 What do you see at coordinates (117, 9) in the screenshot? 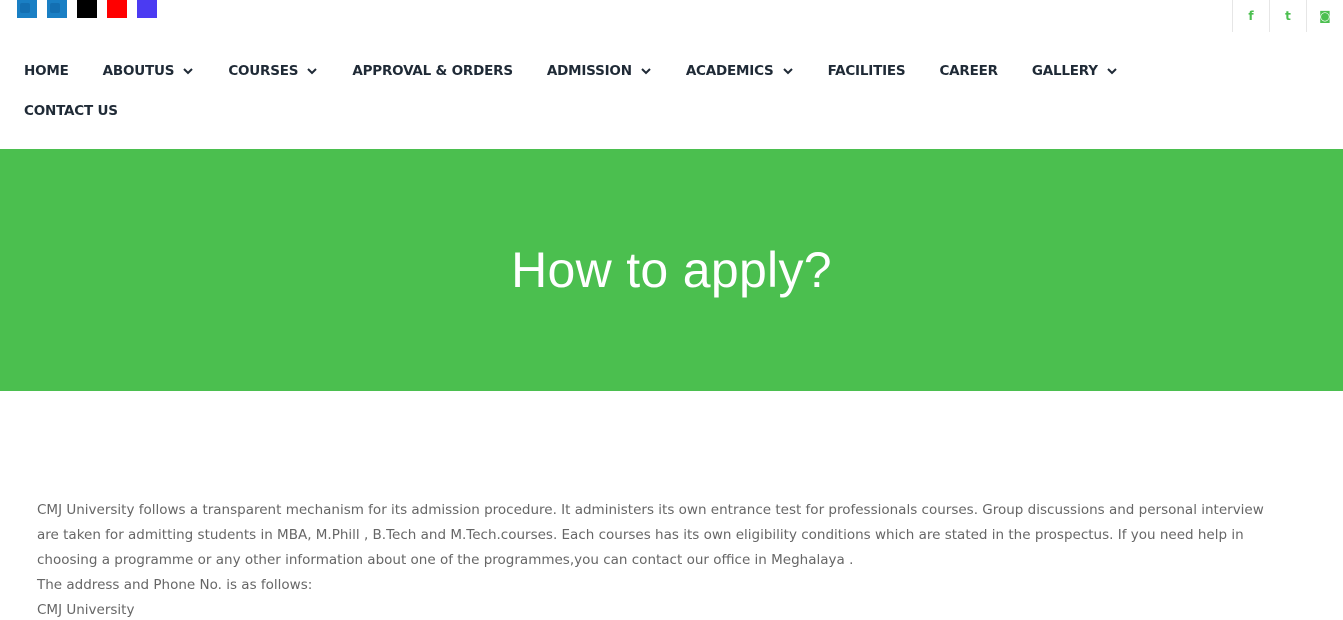
I see `youtube-icon` at bounding box center [117, 9].